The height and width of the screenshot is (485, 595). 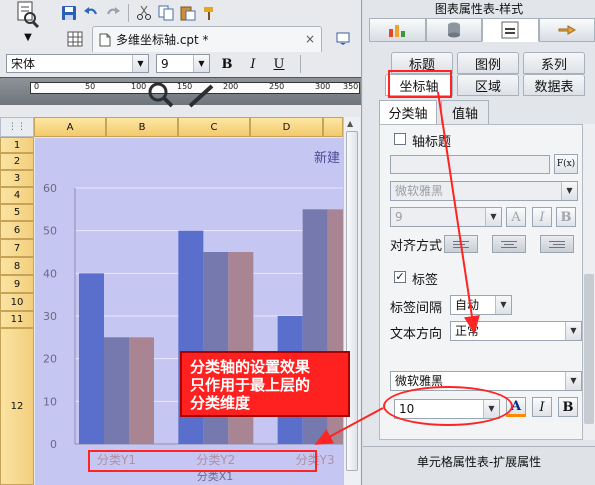 I want to click on align-center-button, so click(x=509, y=244).